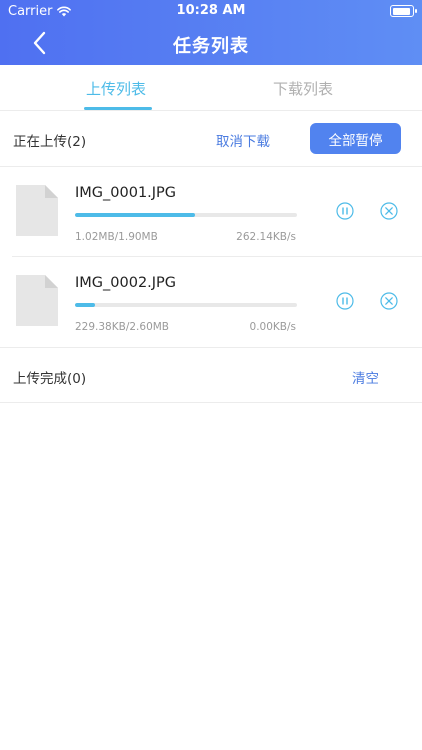  I want to click on upload-speed: 262.14KB/s, so click(266, 237).